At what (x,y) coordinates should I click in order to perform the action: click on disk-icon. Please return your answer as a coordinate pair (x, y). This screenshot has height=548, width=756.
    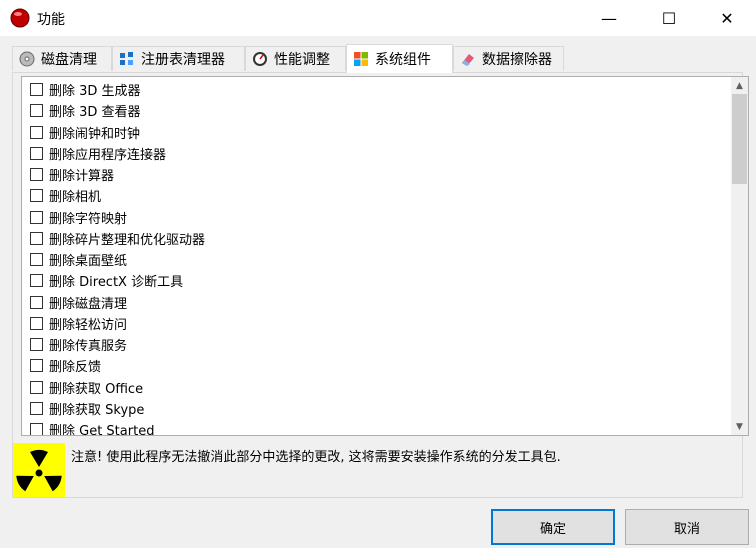
    Looking at the image, I should click on (27, 59).